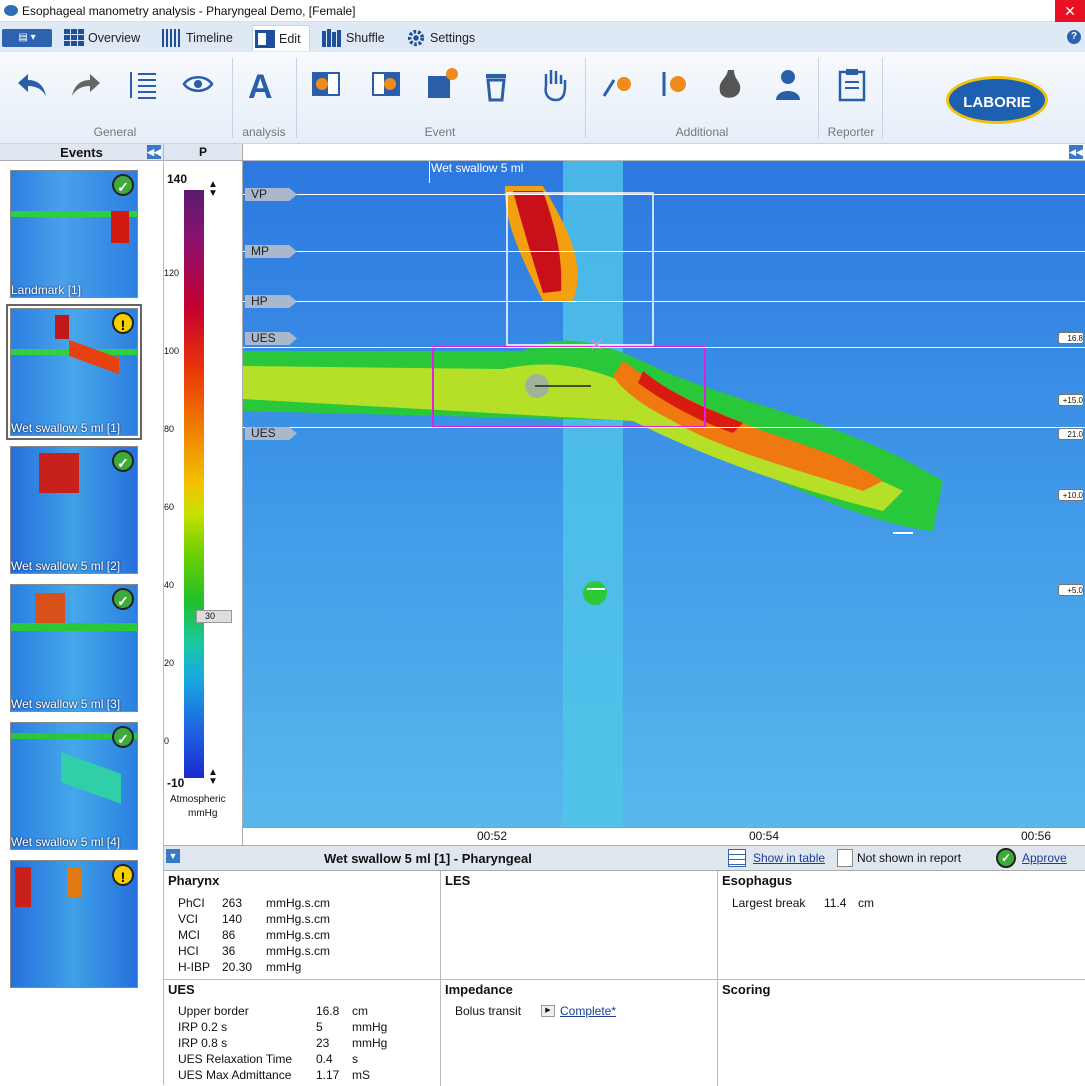 The image size is (1085, 1086). Describe the element at coordinates (232, 919) in the screenshot. I see `pharynx-value: 140` at that location.